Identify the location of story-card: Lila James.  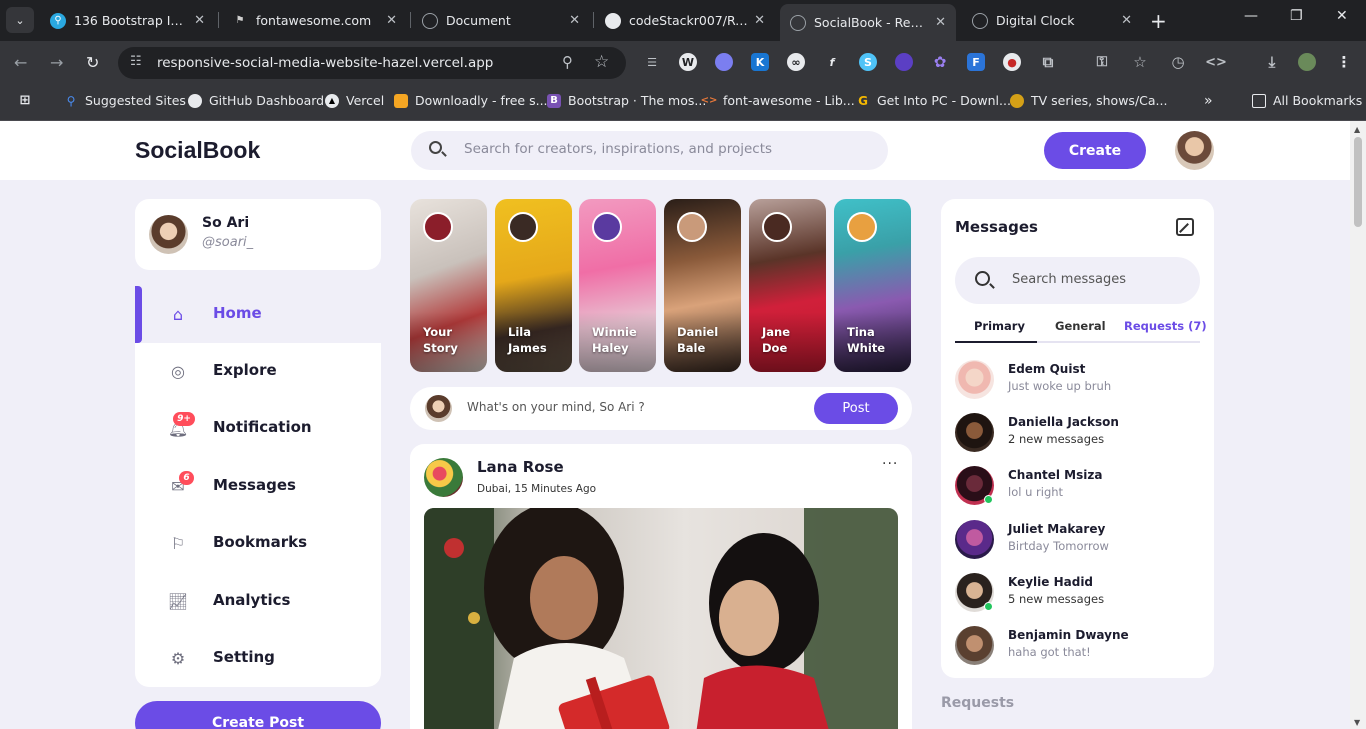
(533, 285).